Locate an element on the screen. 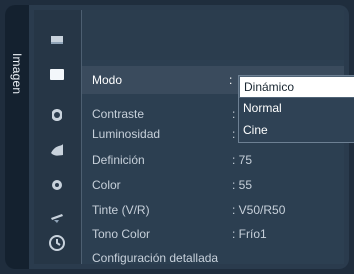  menu-item-definicion: Definición : 75 is located at coordinates (217, 160).